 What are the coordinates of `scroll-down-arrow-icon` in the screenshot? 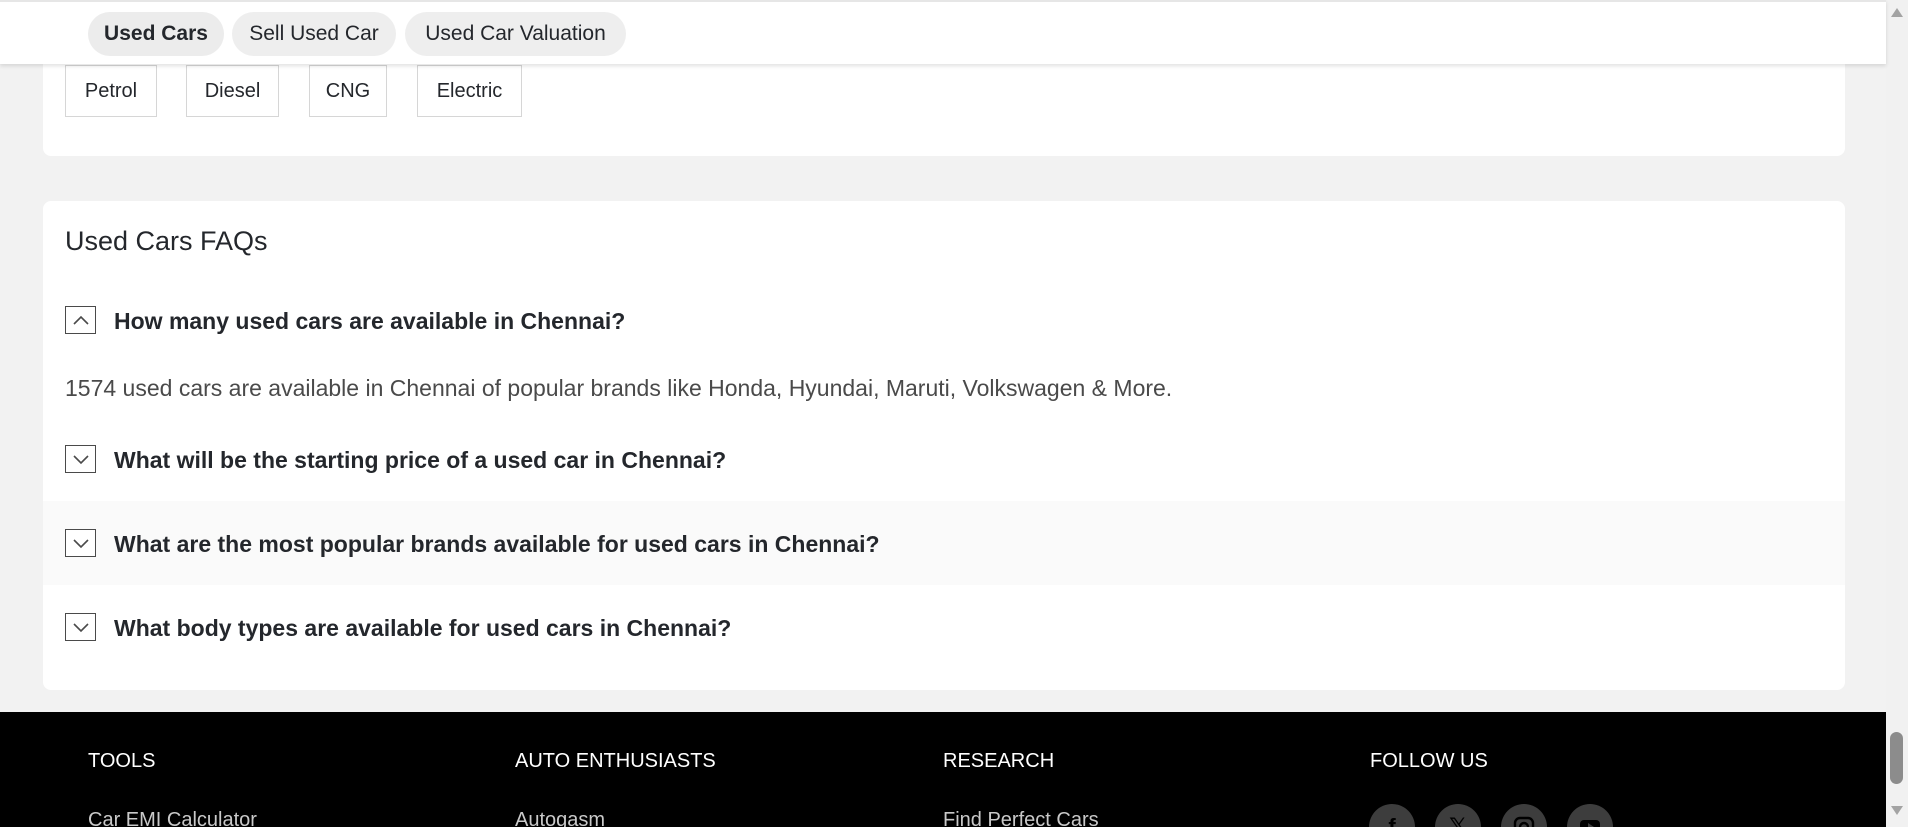 It's located at (1897, 810).